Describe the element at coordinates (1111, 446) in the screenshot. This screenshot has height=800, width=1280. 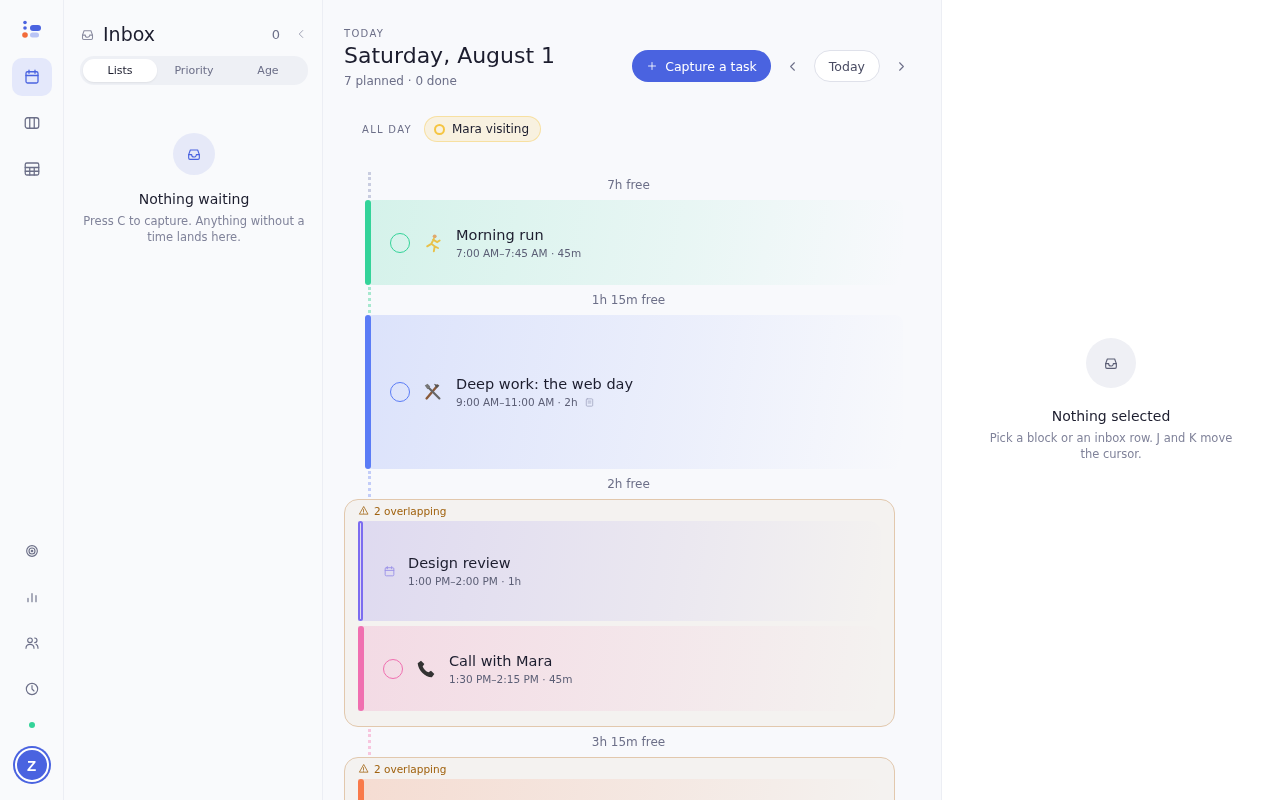
I see `empty-text: Pick a block or an inbox row. J and K move the cursor.` at that location.